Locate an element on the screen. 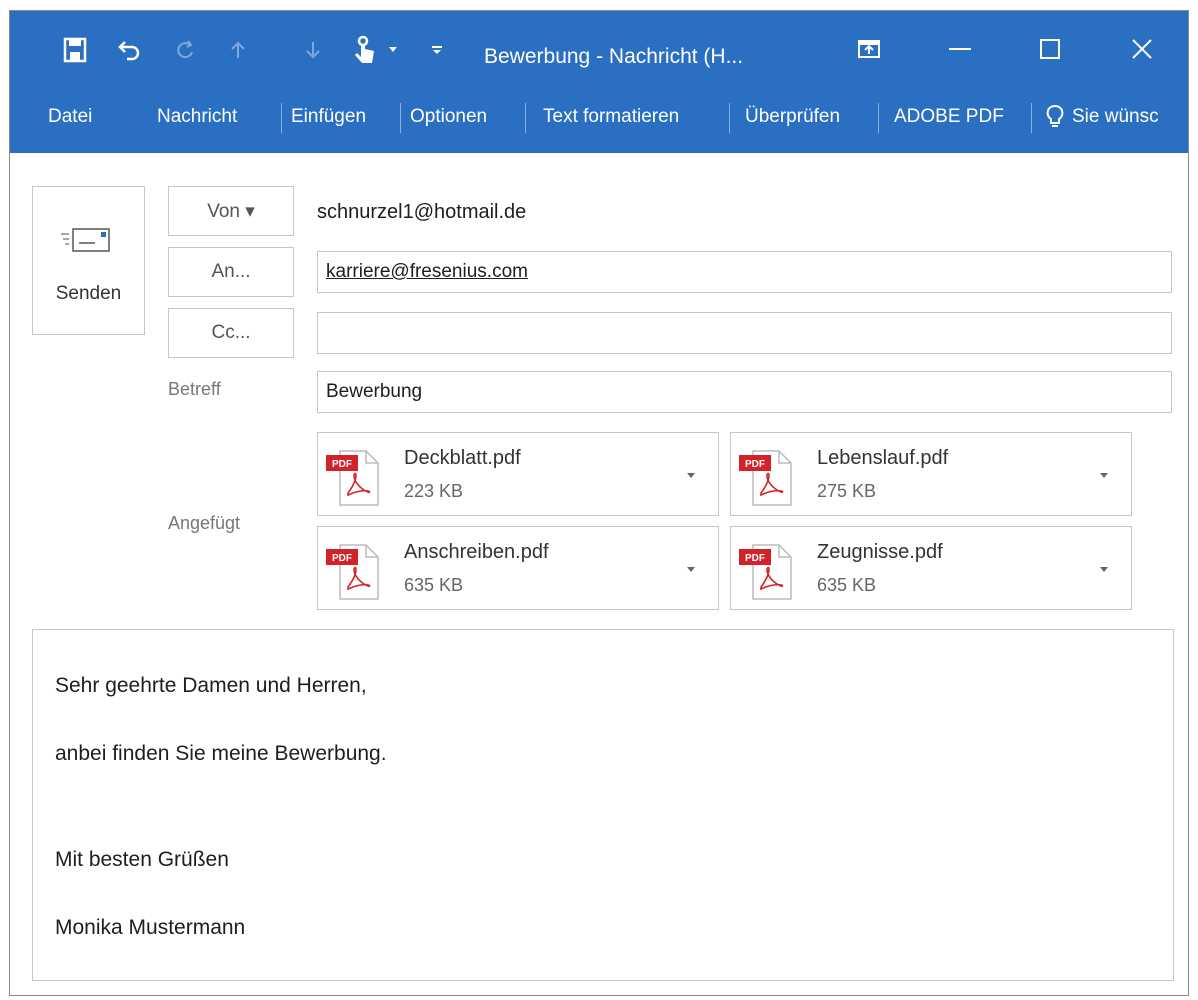  tab-ueberpruefen: Überprüfen is located at coordinates (792, 117).